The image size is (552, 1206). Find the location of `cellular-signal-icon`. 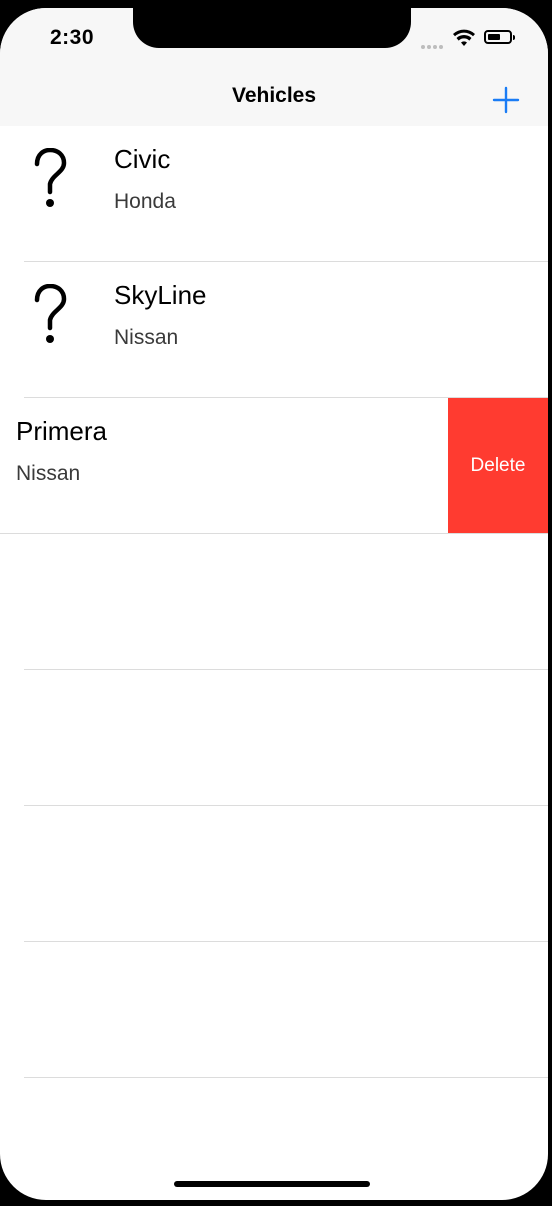

cellular-signal-icon is located at coordinates (433, 45).